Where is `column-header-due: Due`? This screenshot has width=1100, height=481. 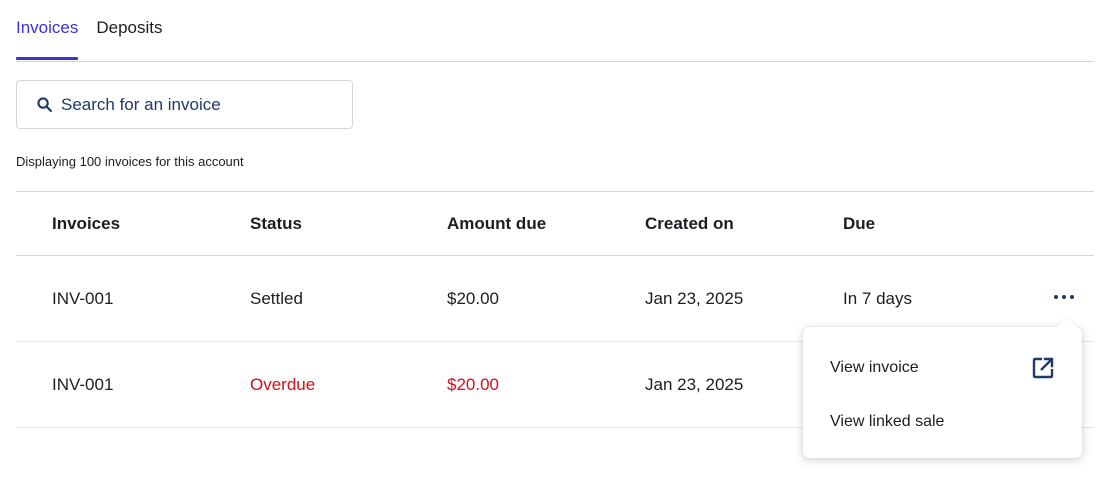
column-header-due: Due is located at coordinates (859, 223).